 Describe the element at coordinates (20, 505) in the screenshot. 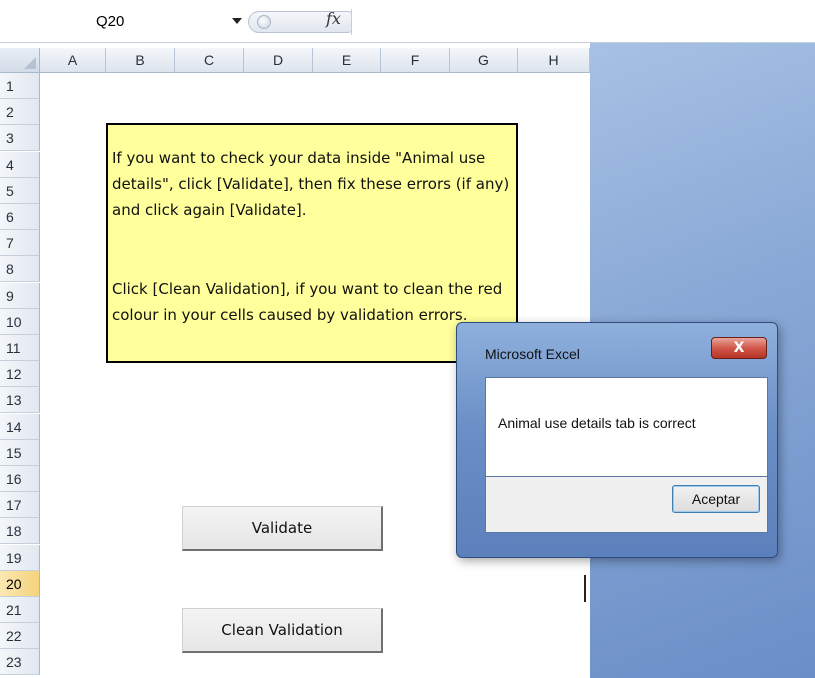

I see `row-header-17: 17` at that location.